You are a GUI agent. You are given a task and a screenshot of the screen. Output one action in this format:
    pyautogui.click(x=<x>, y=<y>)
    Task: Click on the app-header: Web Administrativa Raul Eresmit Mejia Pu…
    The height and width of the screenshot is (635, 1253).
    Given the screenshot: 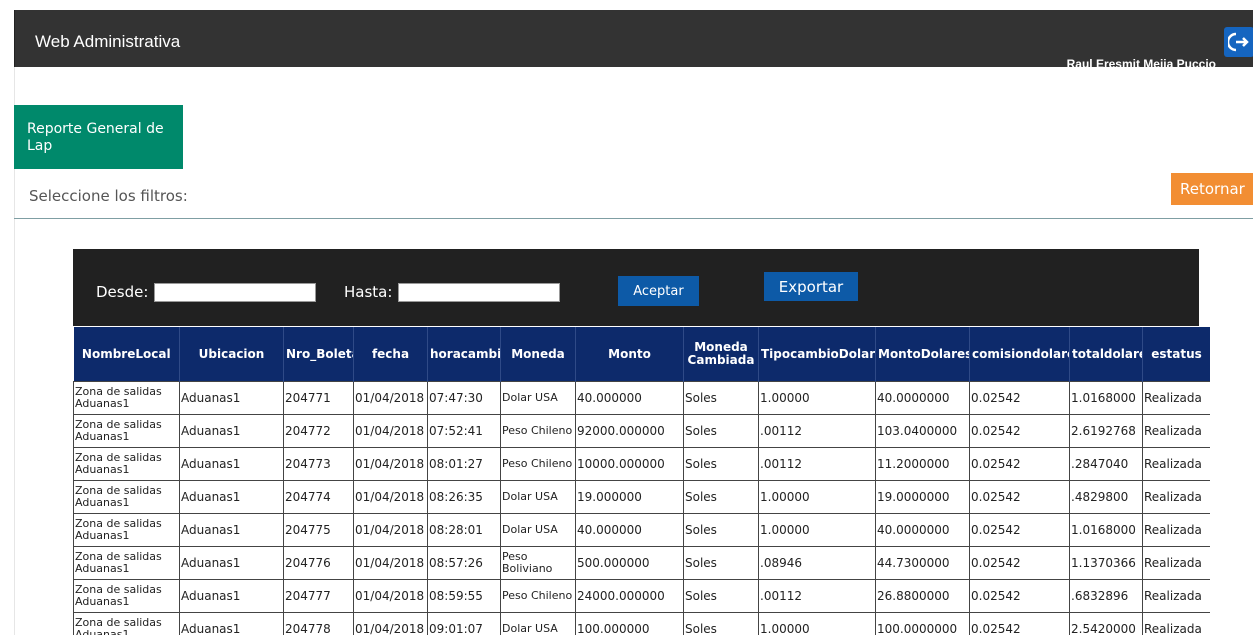 What is the action you would take?
    pyautogui.click(x=633, y=40)
    